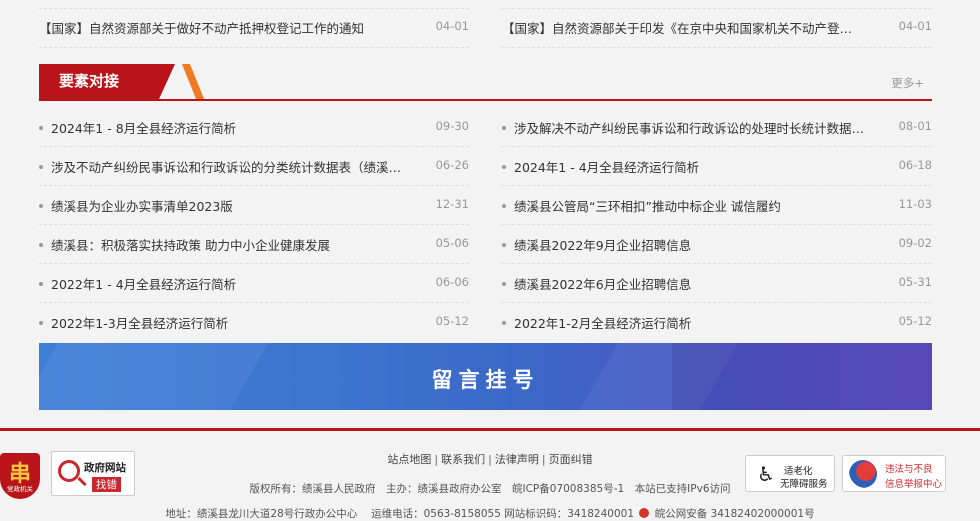 The width and height of the screenshot is (980, 521). I want to click on news-date: 05-06, so click(452, 243).